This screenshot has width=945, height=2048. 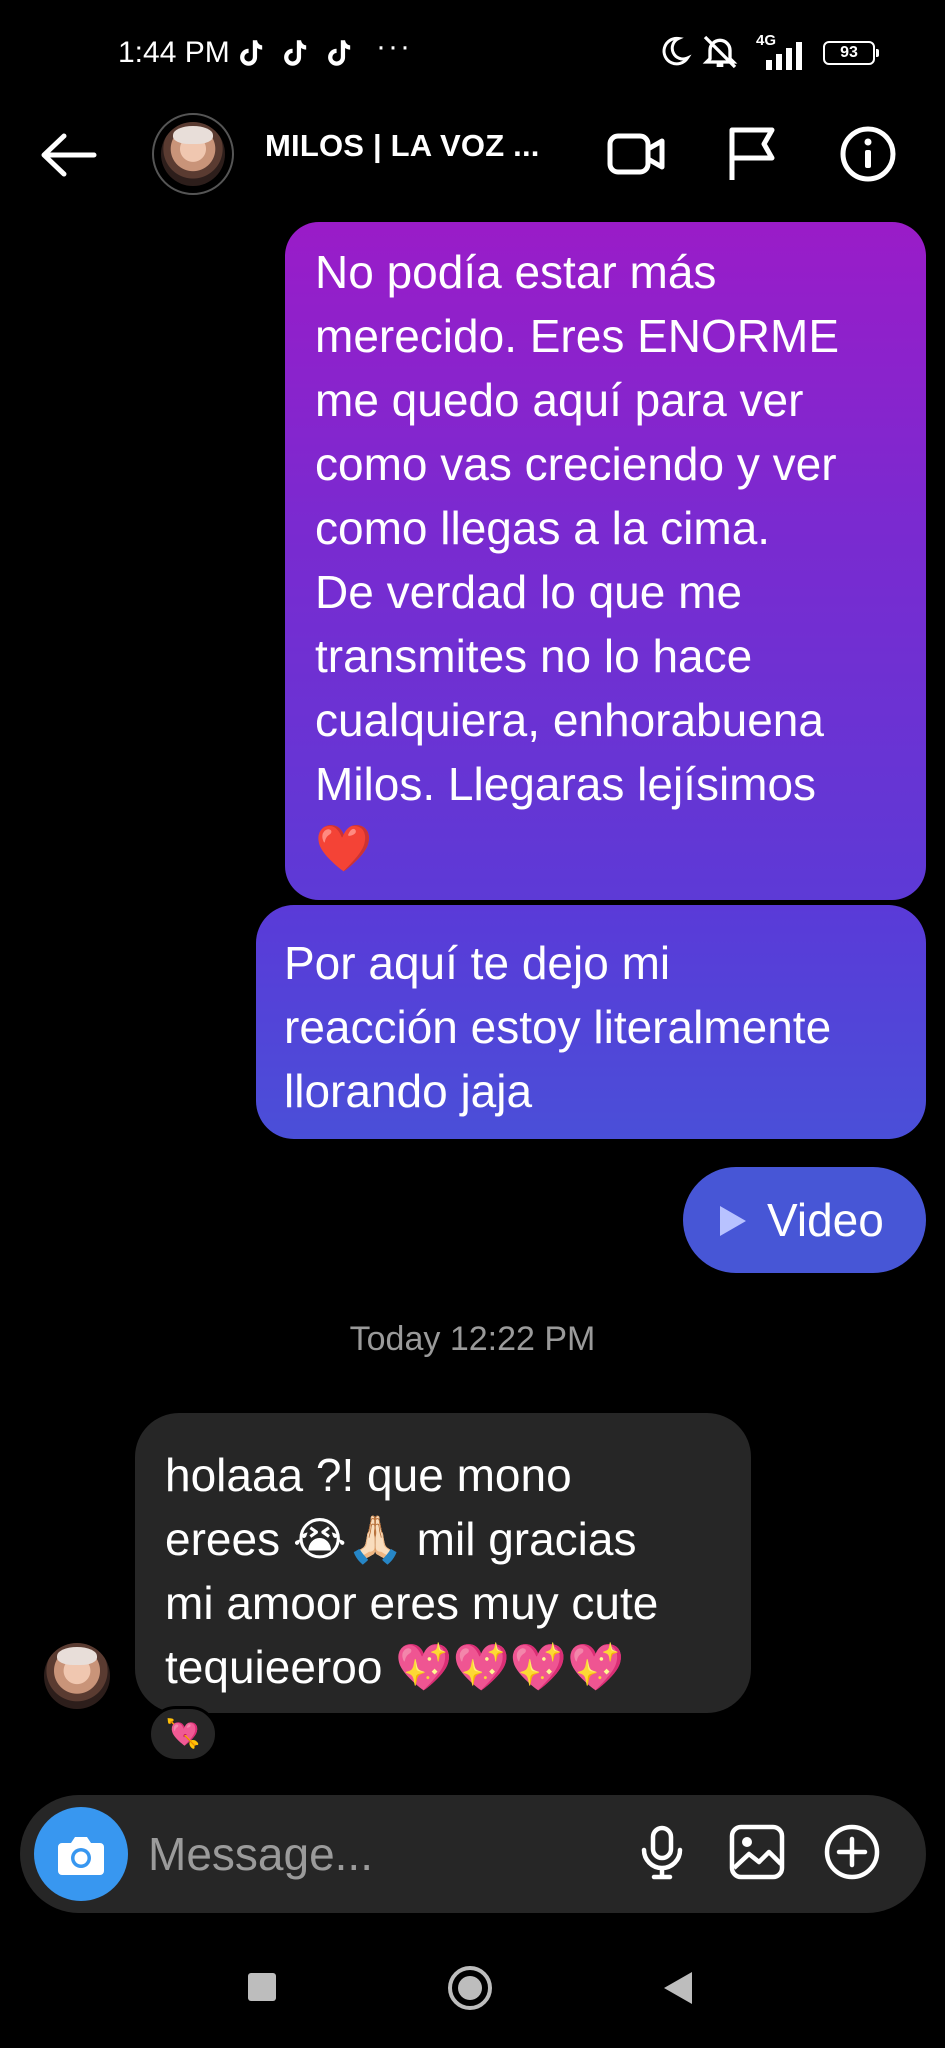 I want to click on message-timestamp: Today 12:22 PM, so click(x=472, y=1339).